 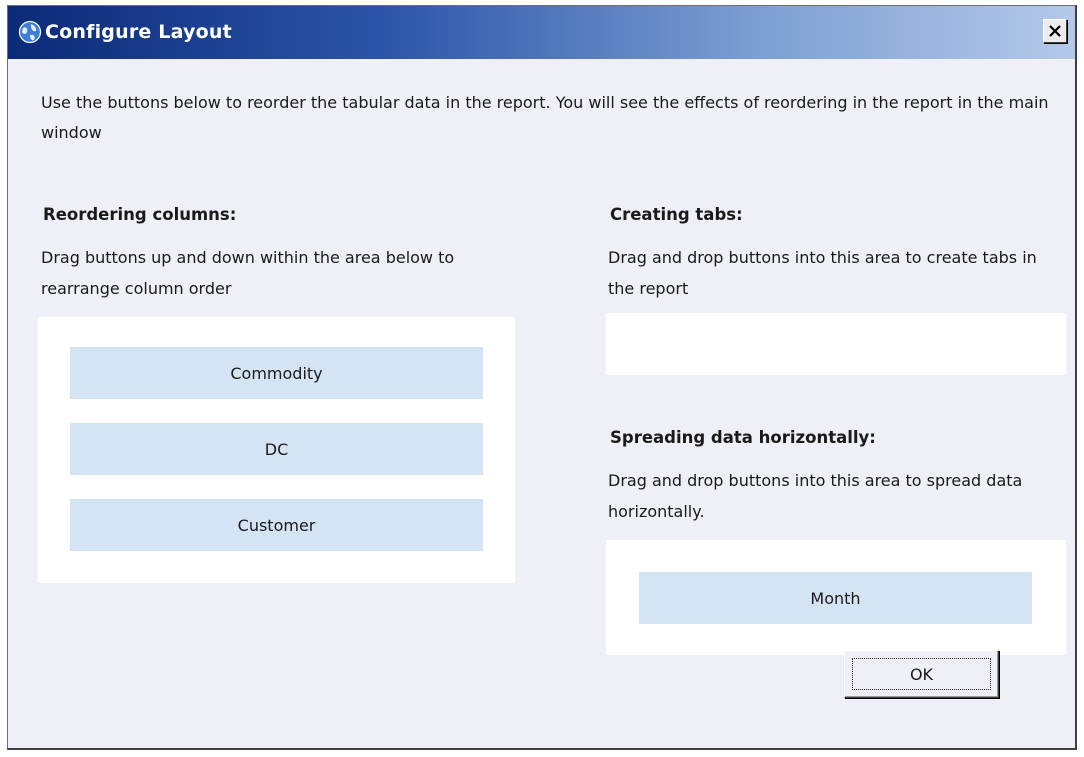 I want to click on tabs-drop-area, so click(x=836, y=344).